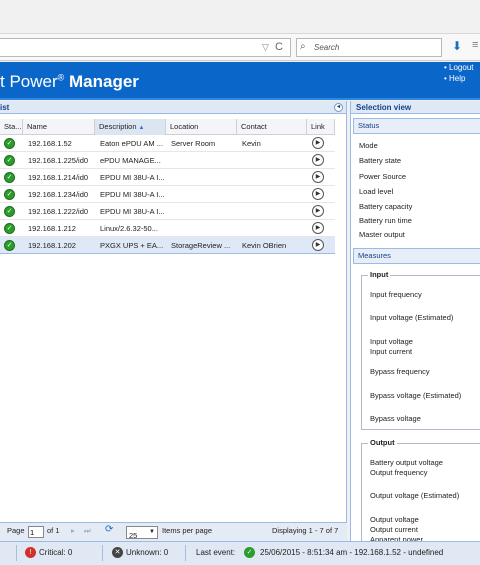  Describe the element at coordinates (173, 107) in the screenshot. I see `node-list-title: ist ◂` at that location.